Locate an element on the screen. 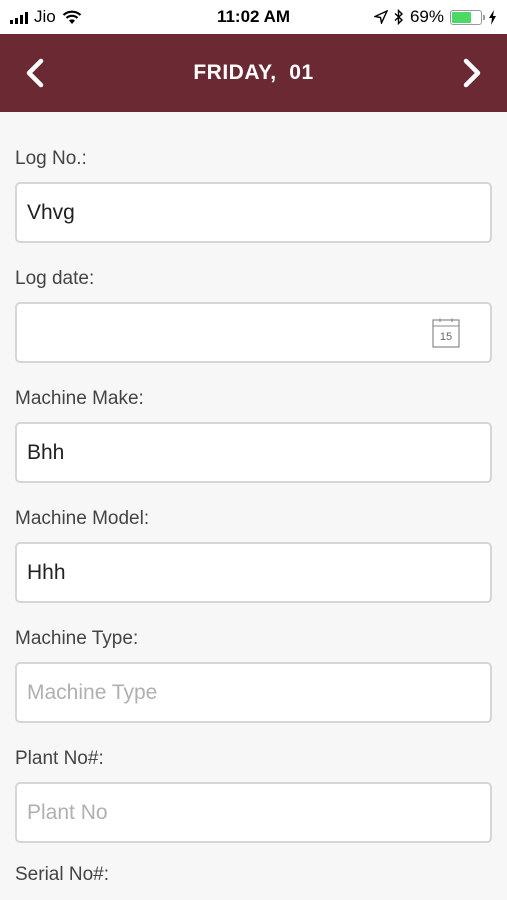 This screenshot has height=900, width=507. log-date-field: Log date: 15 is located at coordinates (253, 297).